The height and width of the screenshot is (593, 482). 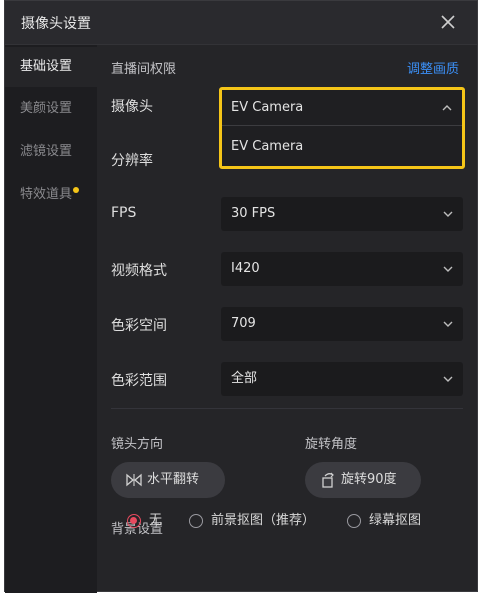 I want to click on rotate-90-button: 旋转90度, so click(x=363, y=480).